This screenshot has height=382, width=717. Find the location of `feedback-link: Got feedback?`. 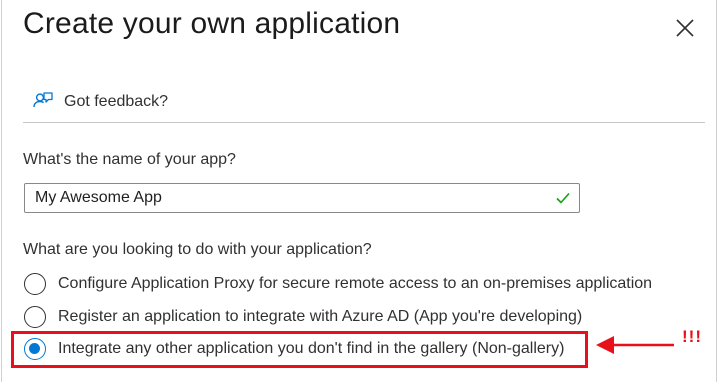

feedback-link: Got feedback? is located at coordinates (100, 102).